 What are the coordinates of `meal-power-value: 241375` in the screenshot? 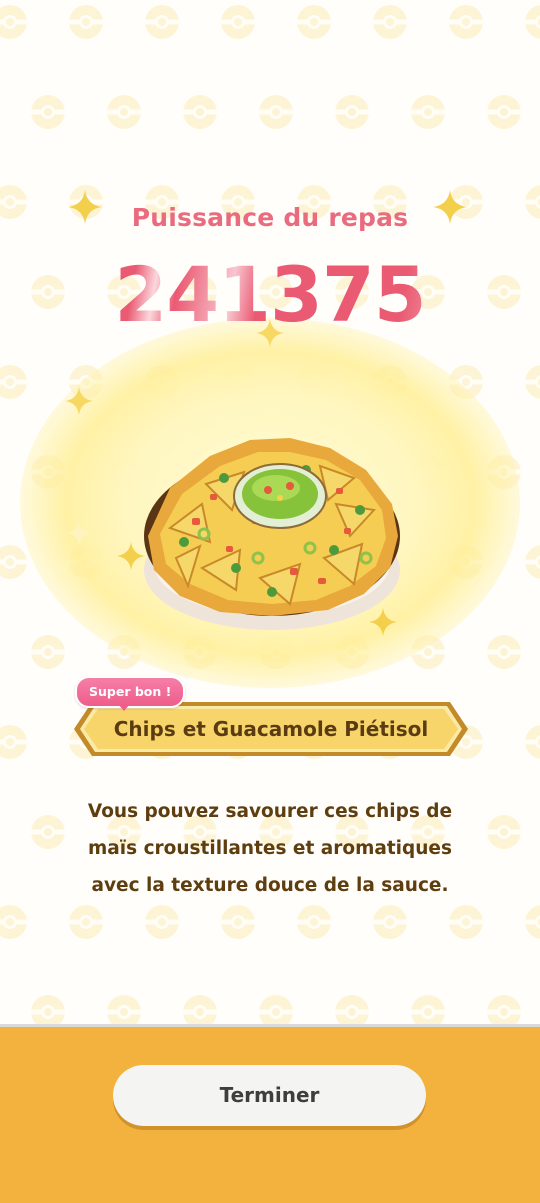 It's located at (270, 294).